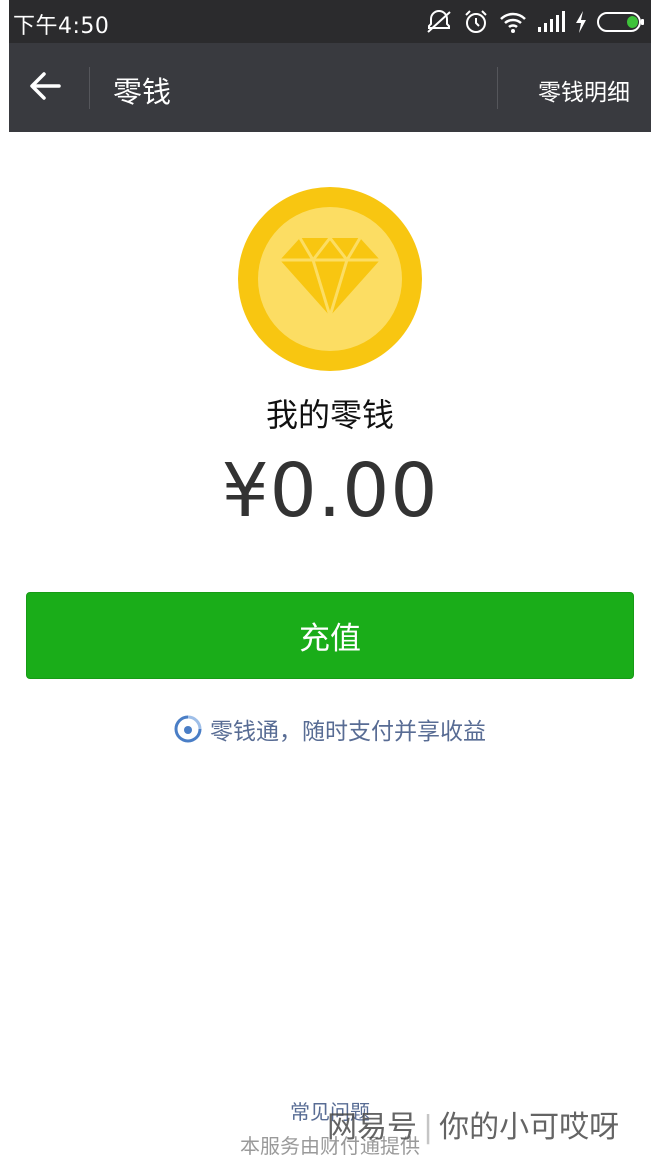 The image size is (660, 1155). I want to click on wifi-icon, so click(513, 22).